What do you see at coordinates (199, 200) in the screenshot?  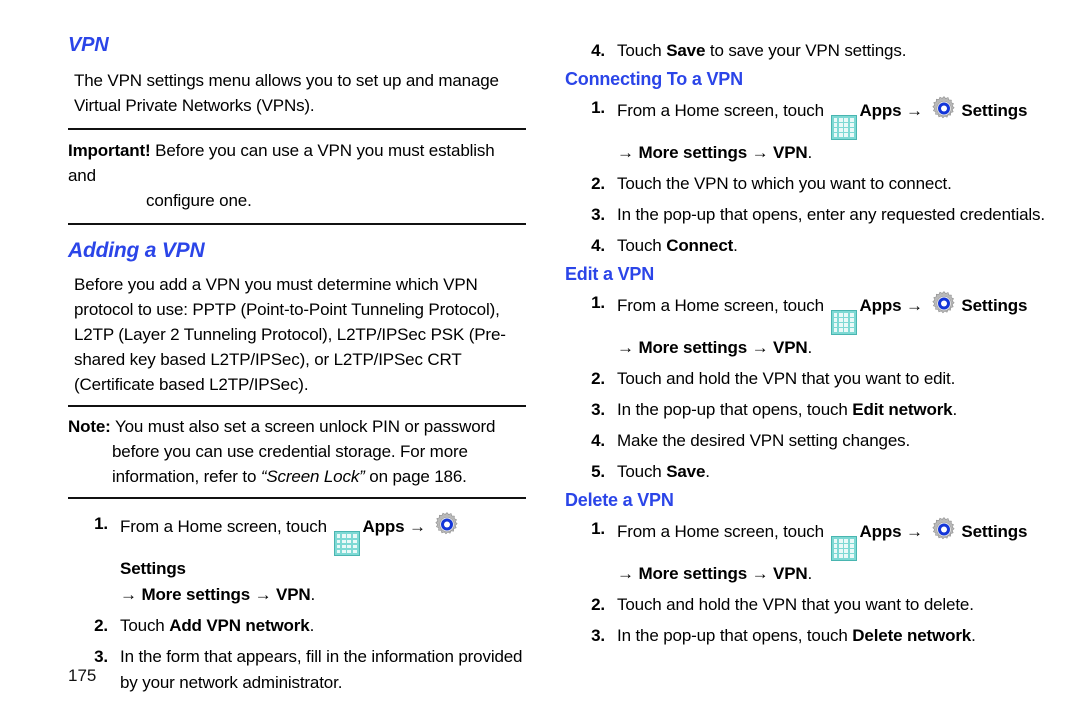 I see `important-line2: configure one.` at bounding box center [199, 200].